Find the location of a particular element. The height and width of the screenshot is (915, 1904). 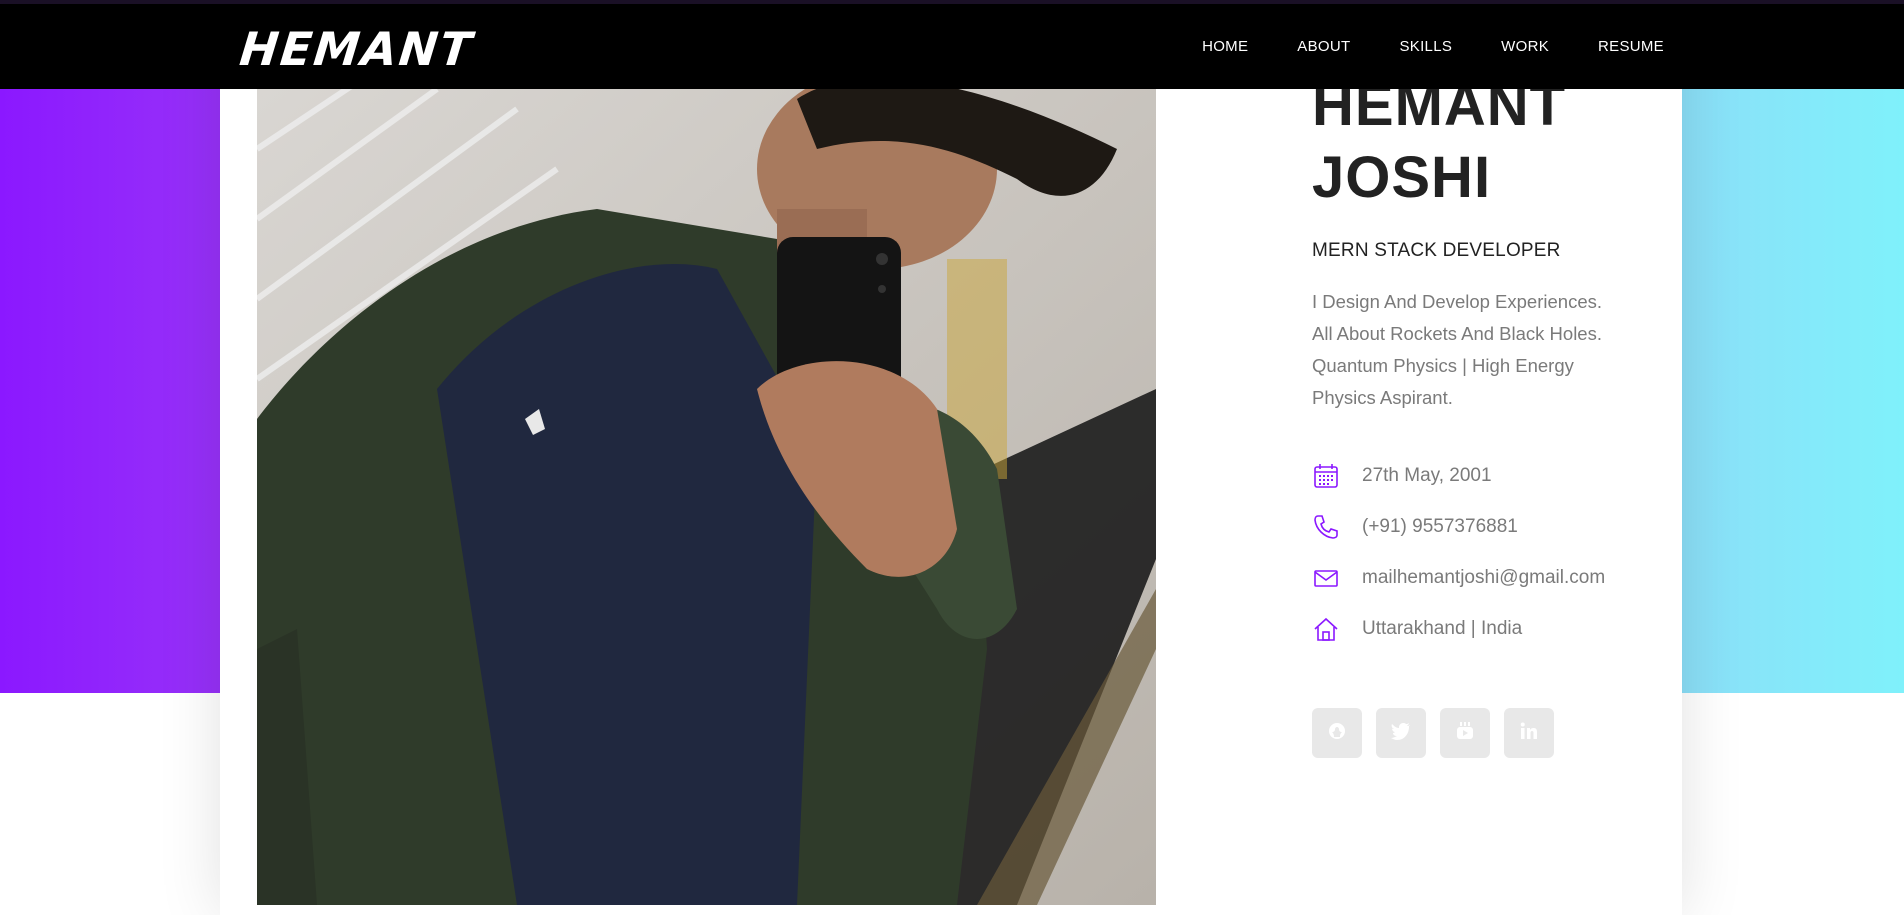

mail-icon is located at coordinates (1326, 578).